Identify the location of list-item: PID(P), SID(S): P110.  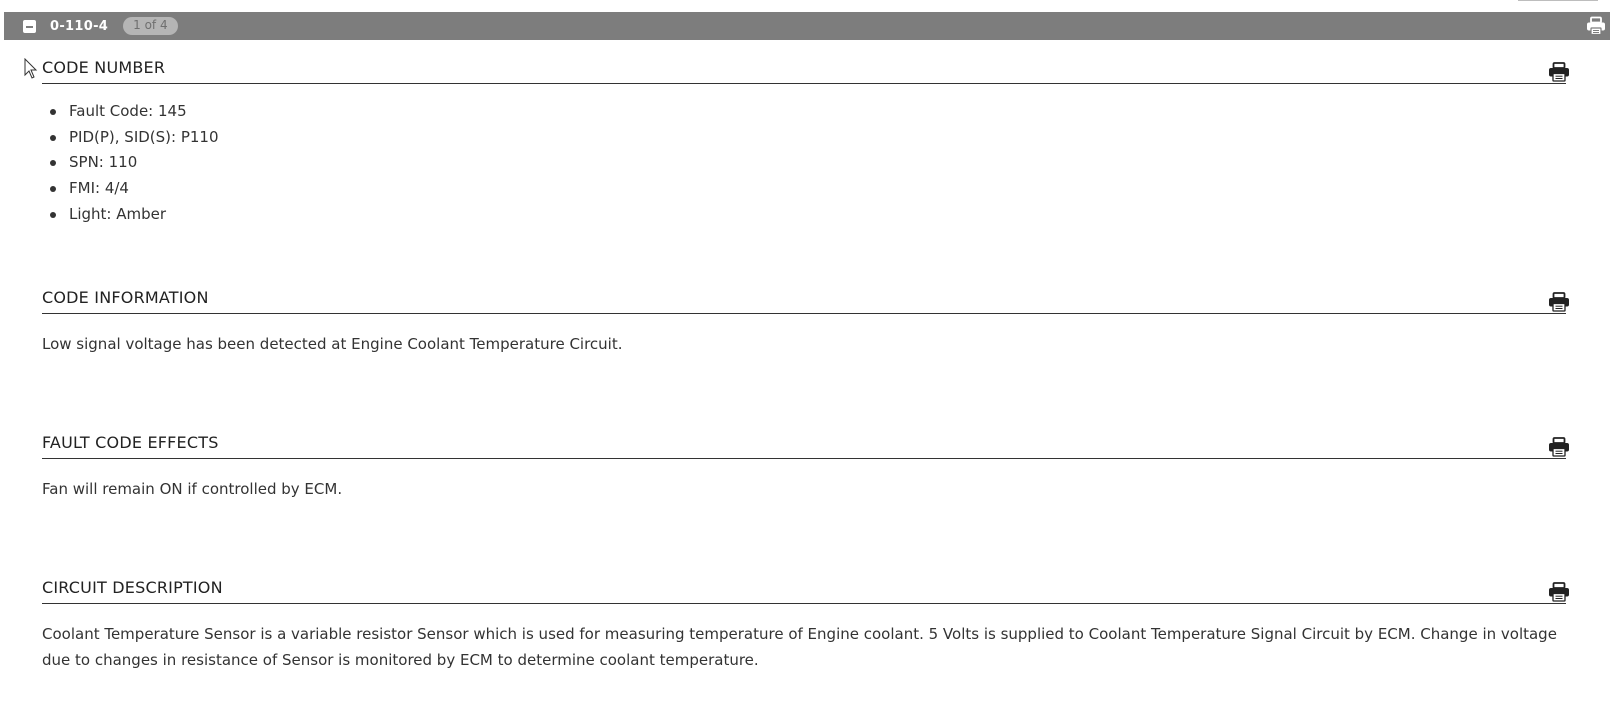
(134, 141).